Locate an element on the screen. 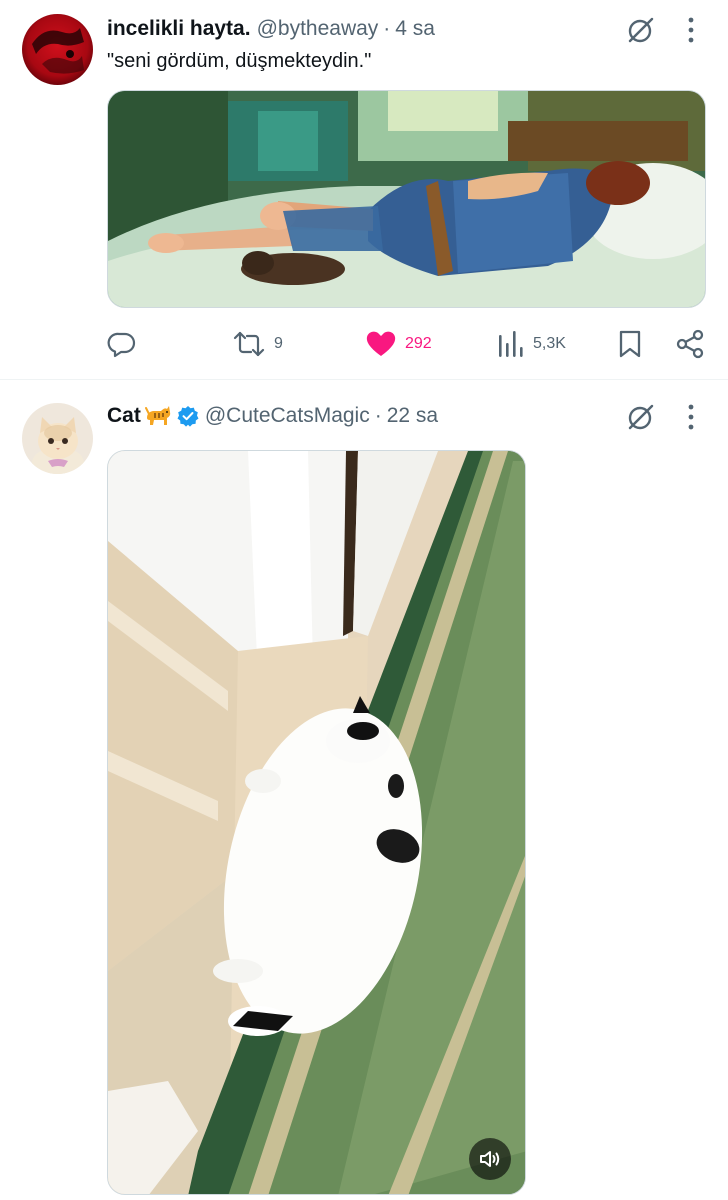 This screenshot has width=728, height=1200. tweet-text: "seni gördüm, düşmekteydin." is located at coordinates (239, 61).